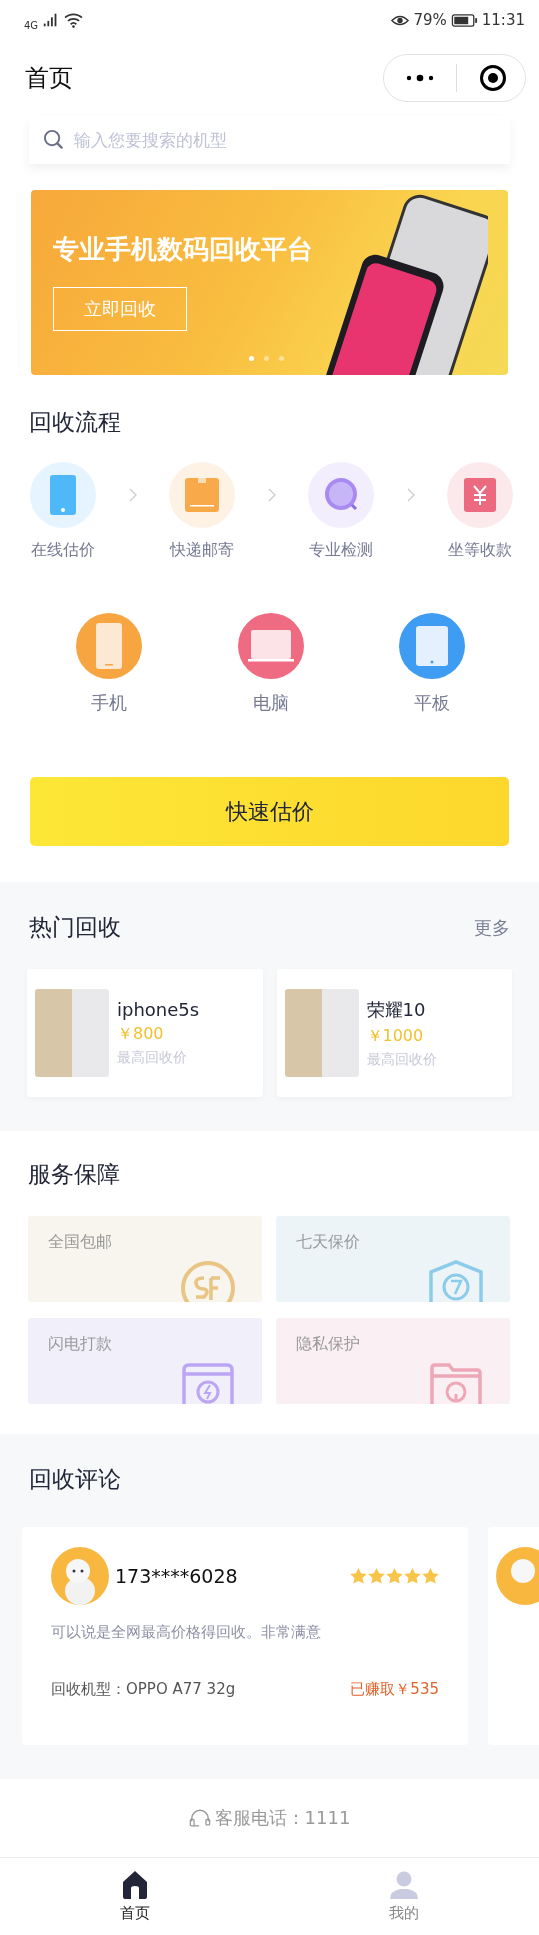 The image size is (539, 1935). I want to click on review-text: 可以说是全网最高价格得回收。非常满意, so click(186, 1632).